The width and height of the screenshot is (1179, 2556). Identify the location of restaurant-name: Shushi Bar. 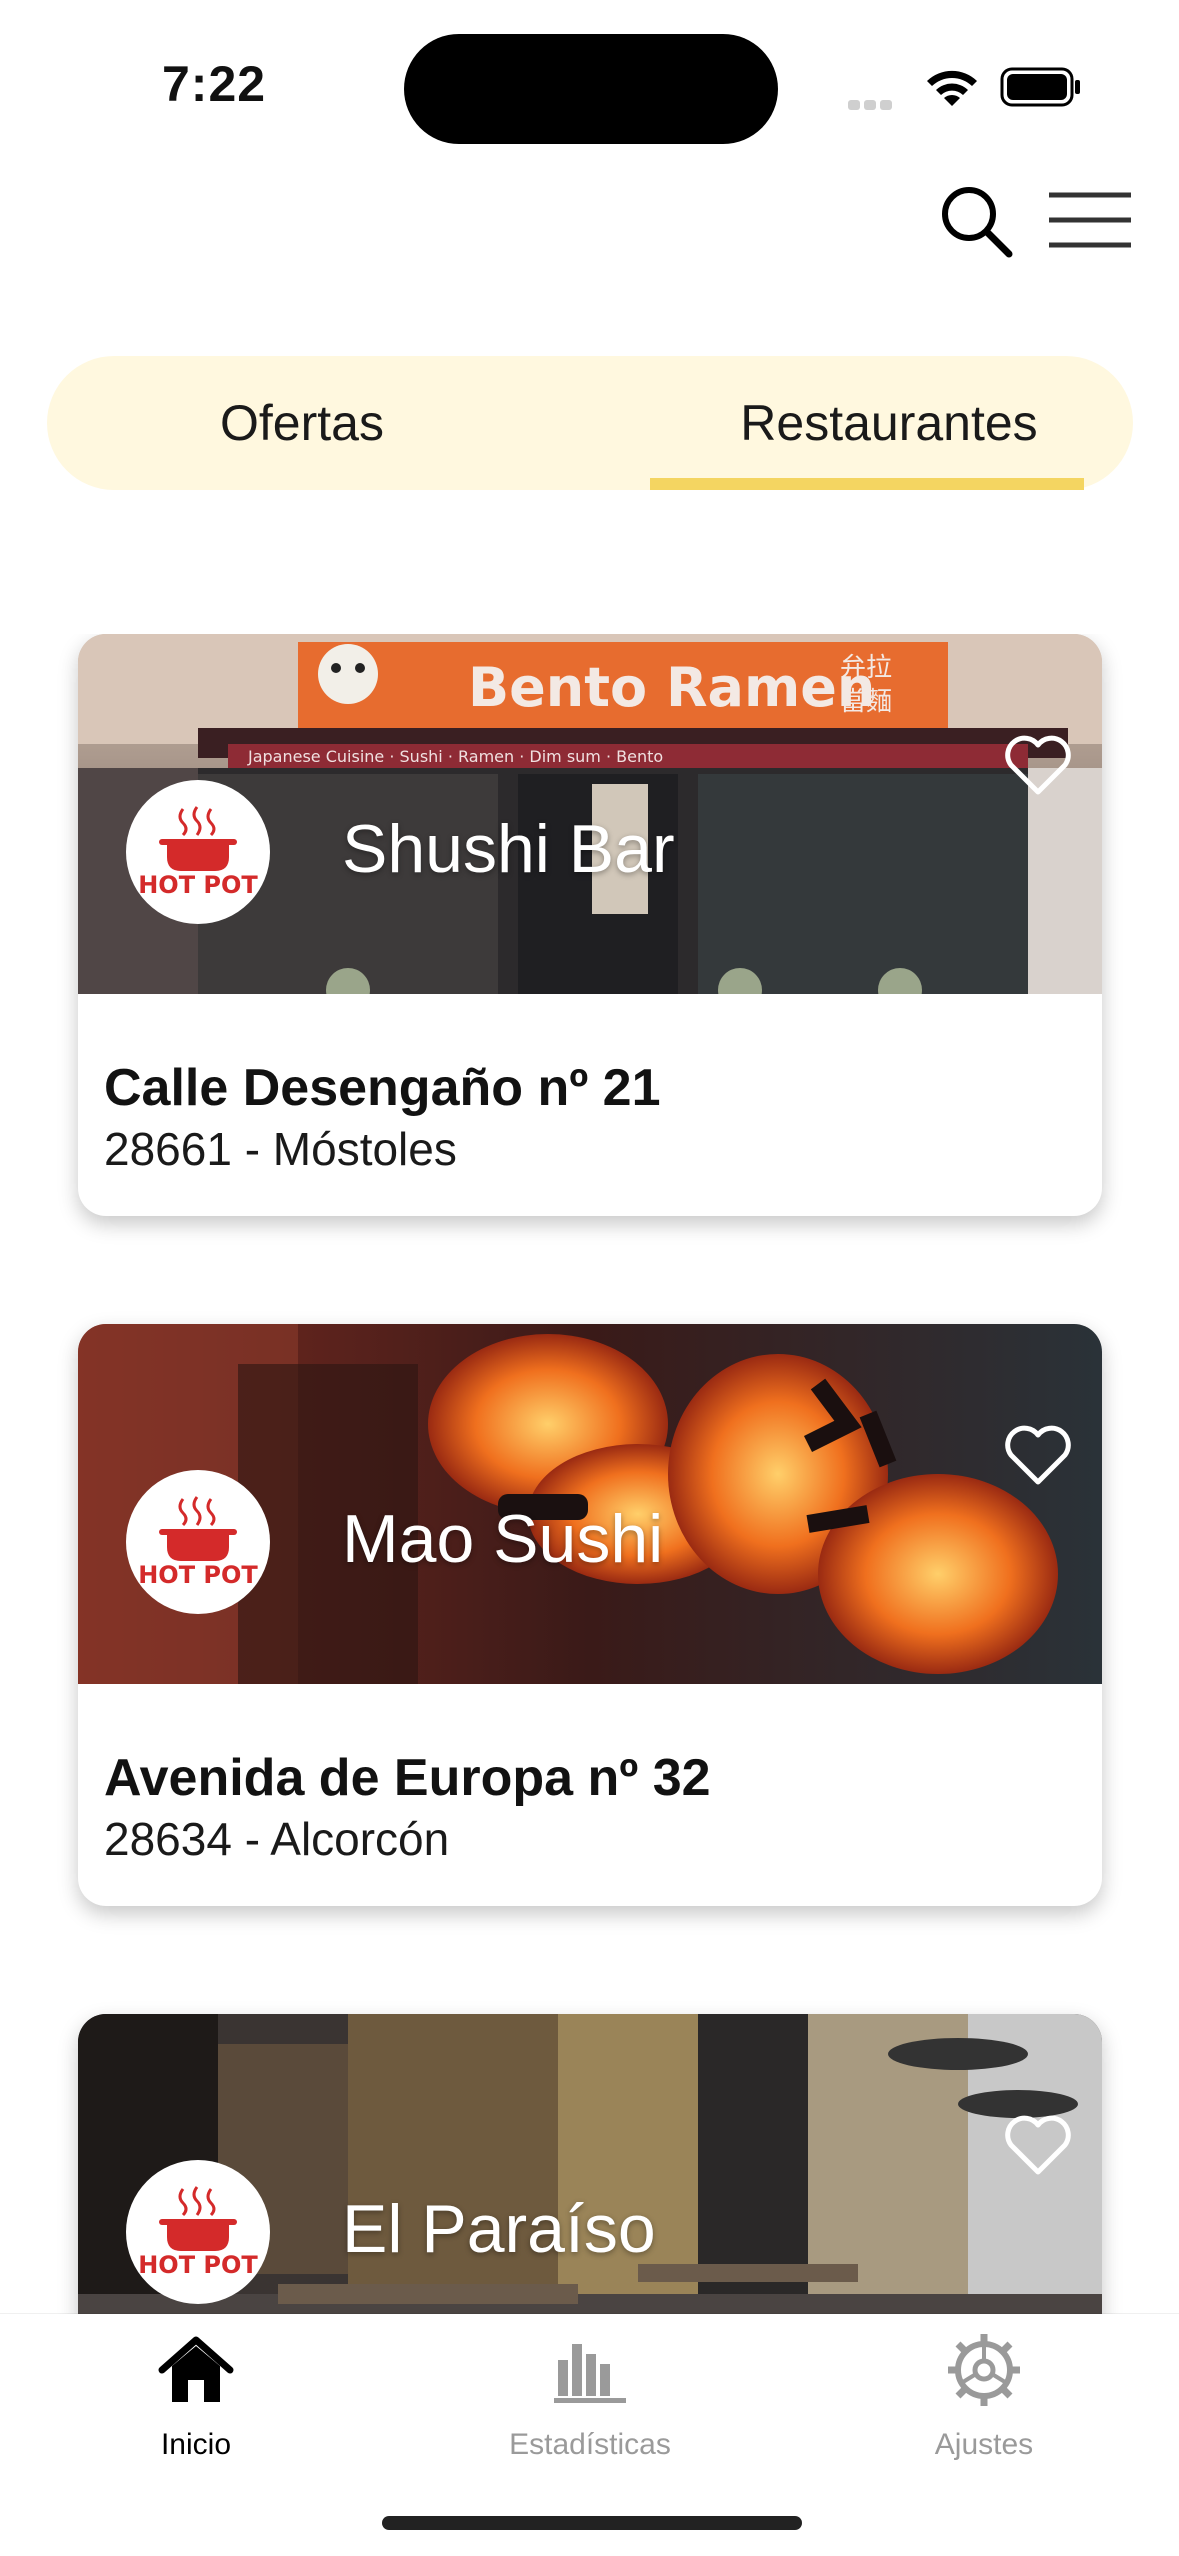
(508, 849).